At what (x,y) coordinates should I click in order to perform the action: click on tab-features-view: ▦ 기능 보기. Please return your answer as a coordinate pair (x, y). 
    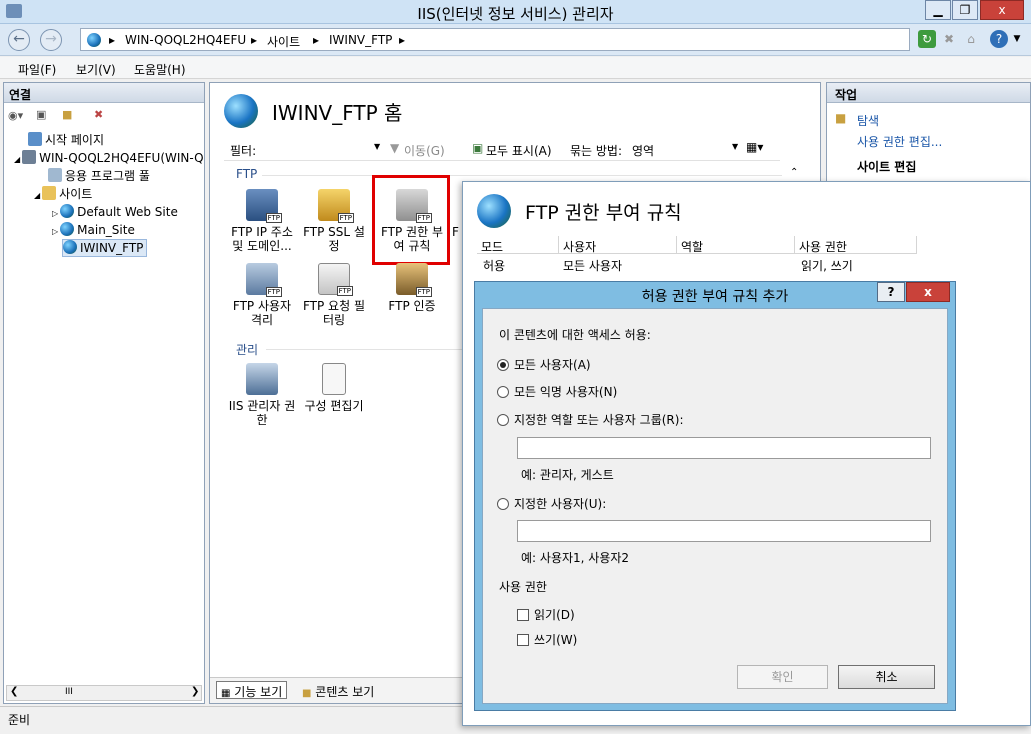
    Looking at the image, I should click on (252, 690).